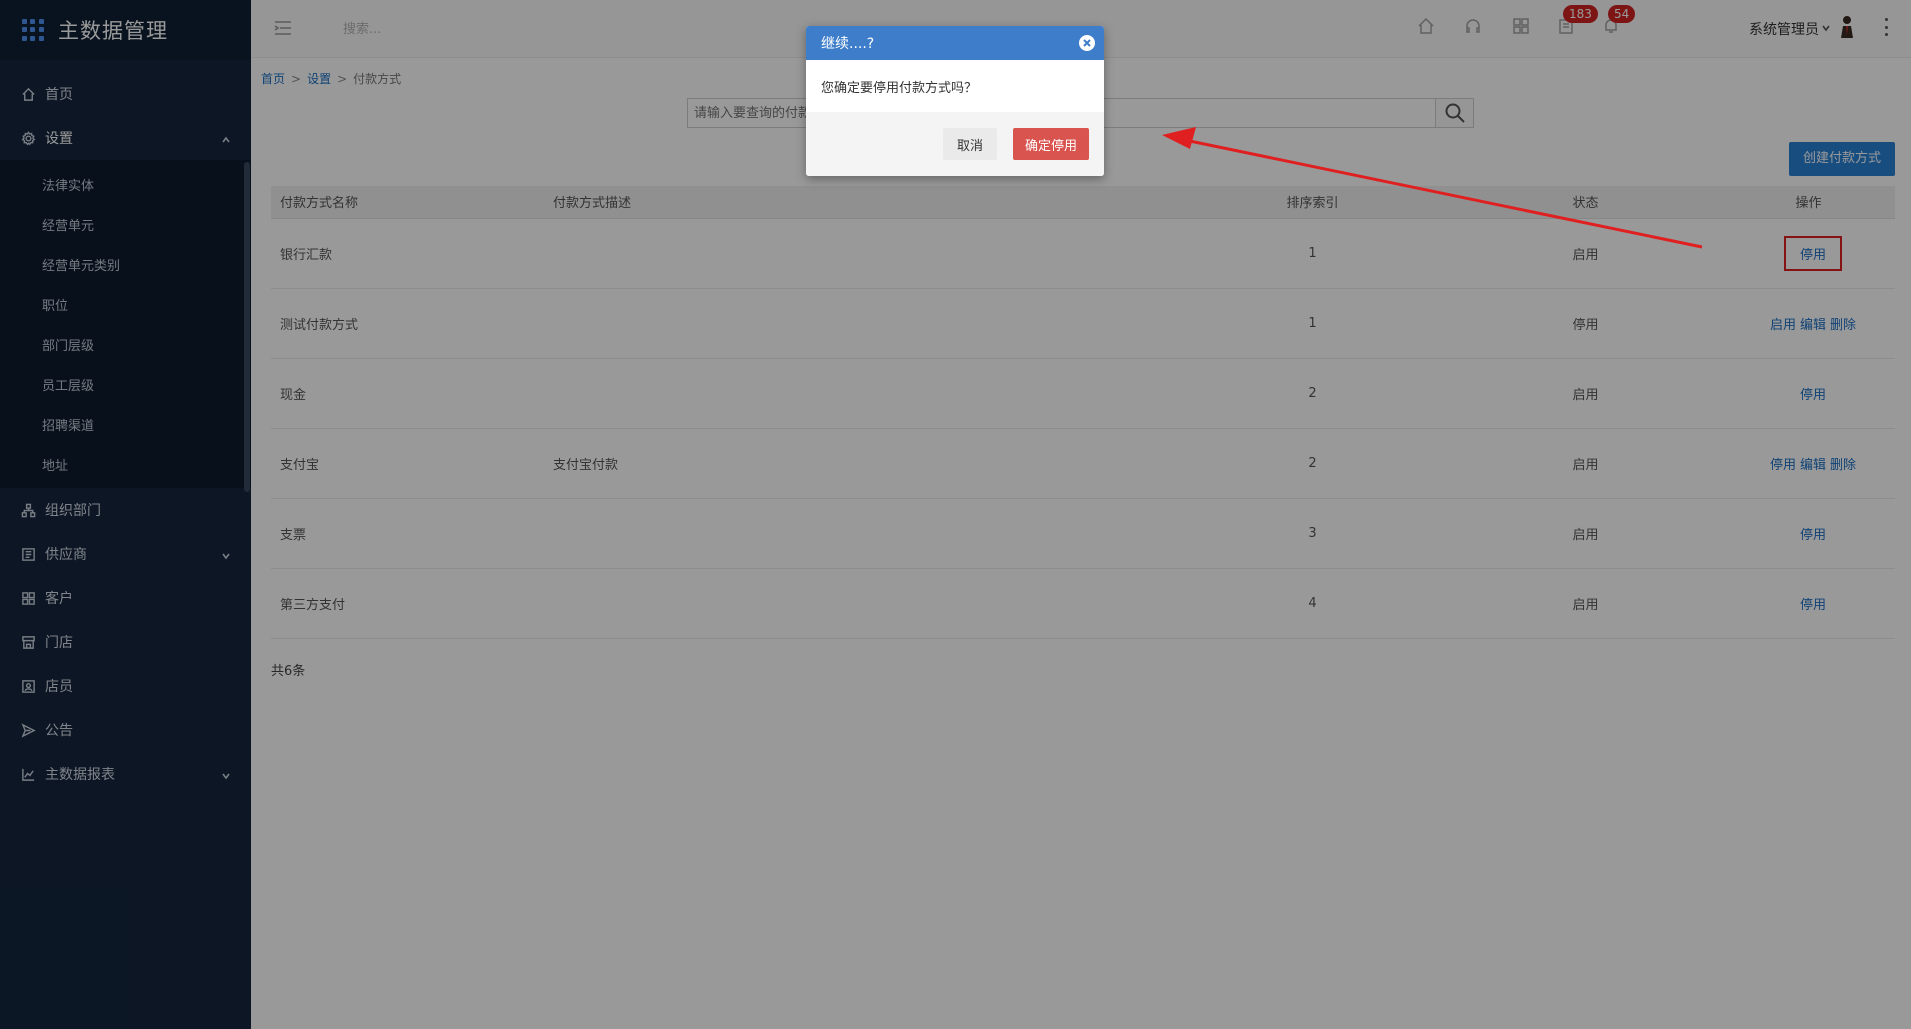 The height and width of the screenshot is (1029, 1911). What do you see at coordinates (1050, 144) in the screenshot?
I see `confirm-disable-button: 确定停用` at bounding box center [1050, 144].